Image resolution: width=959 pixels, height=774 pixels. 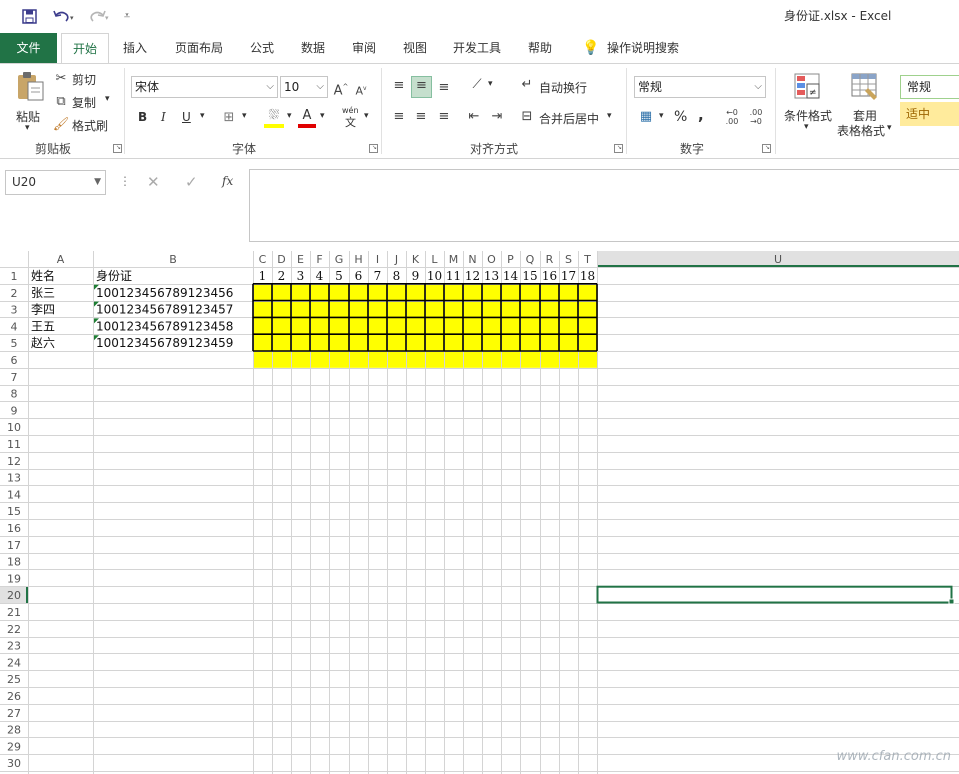 I want to click on row-header-4: 4, so click(x=14, y=326).